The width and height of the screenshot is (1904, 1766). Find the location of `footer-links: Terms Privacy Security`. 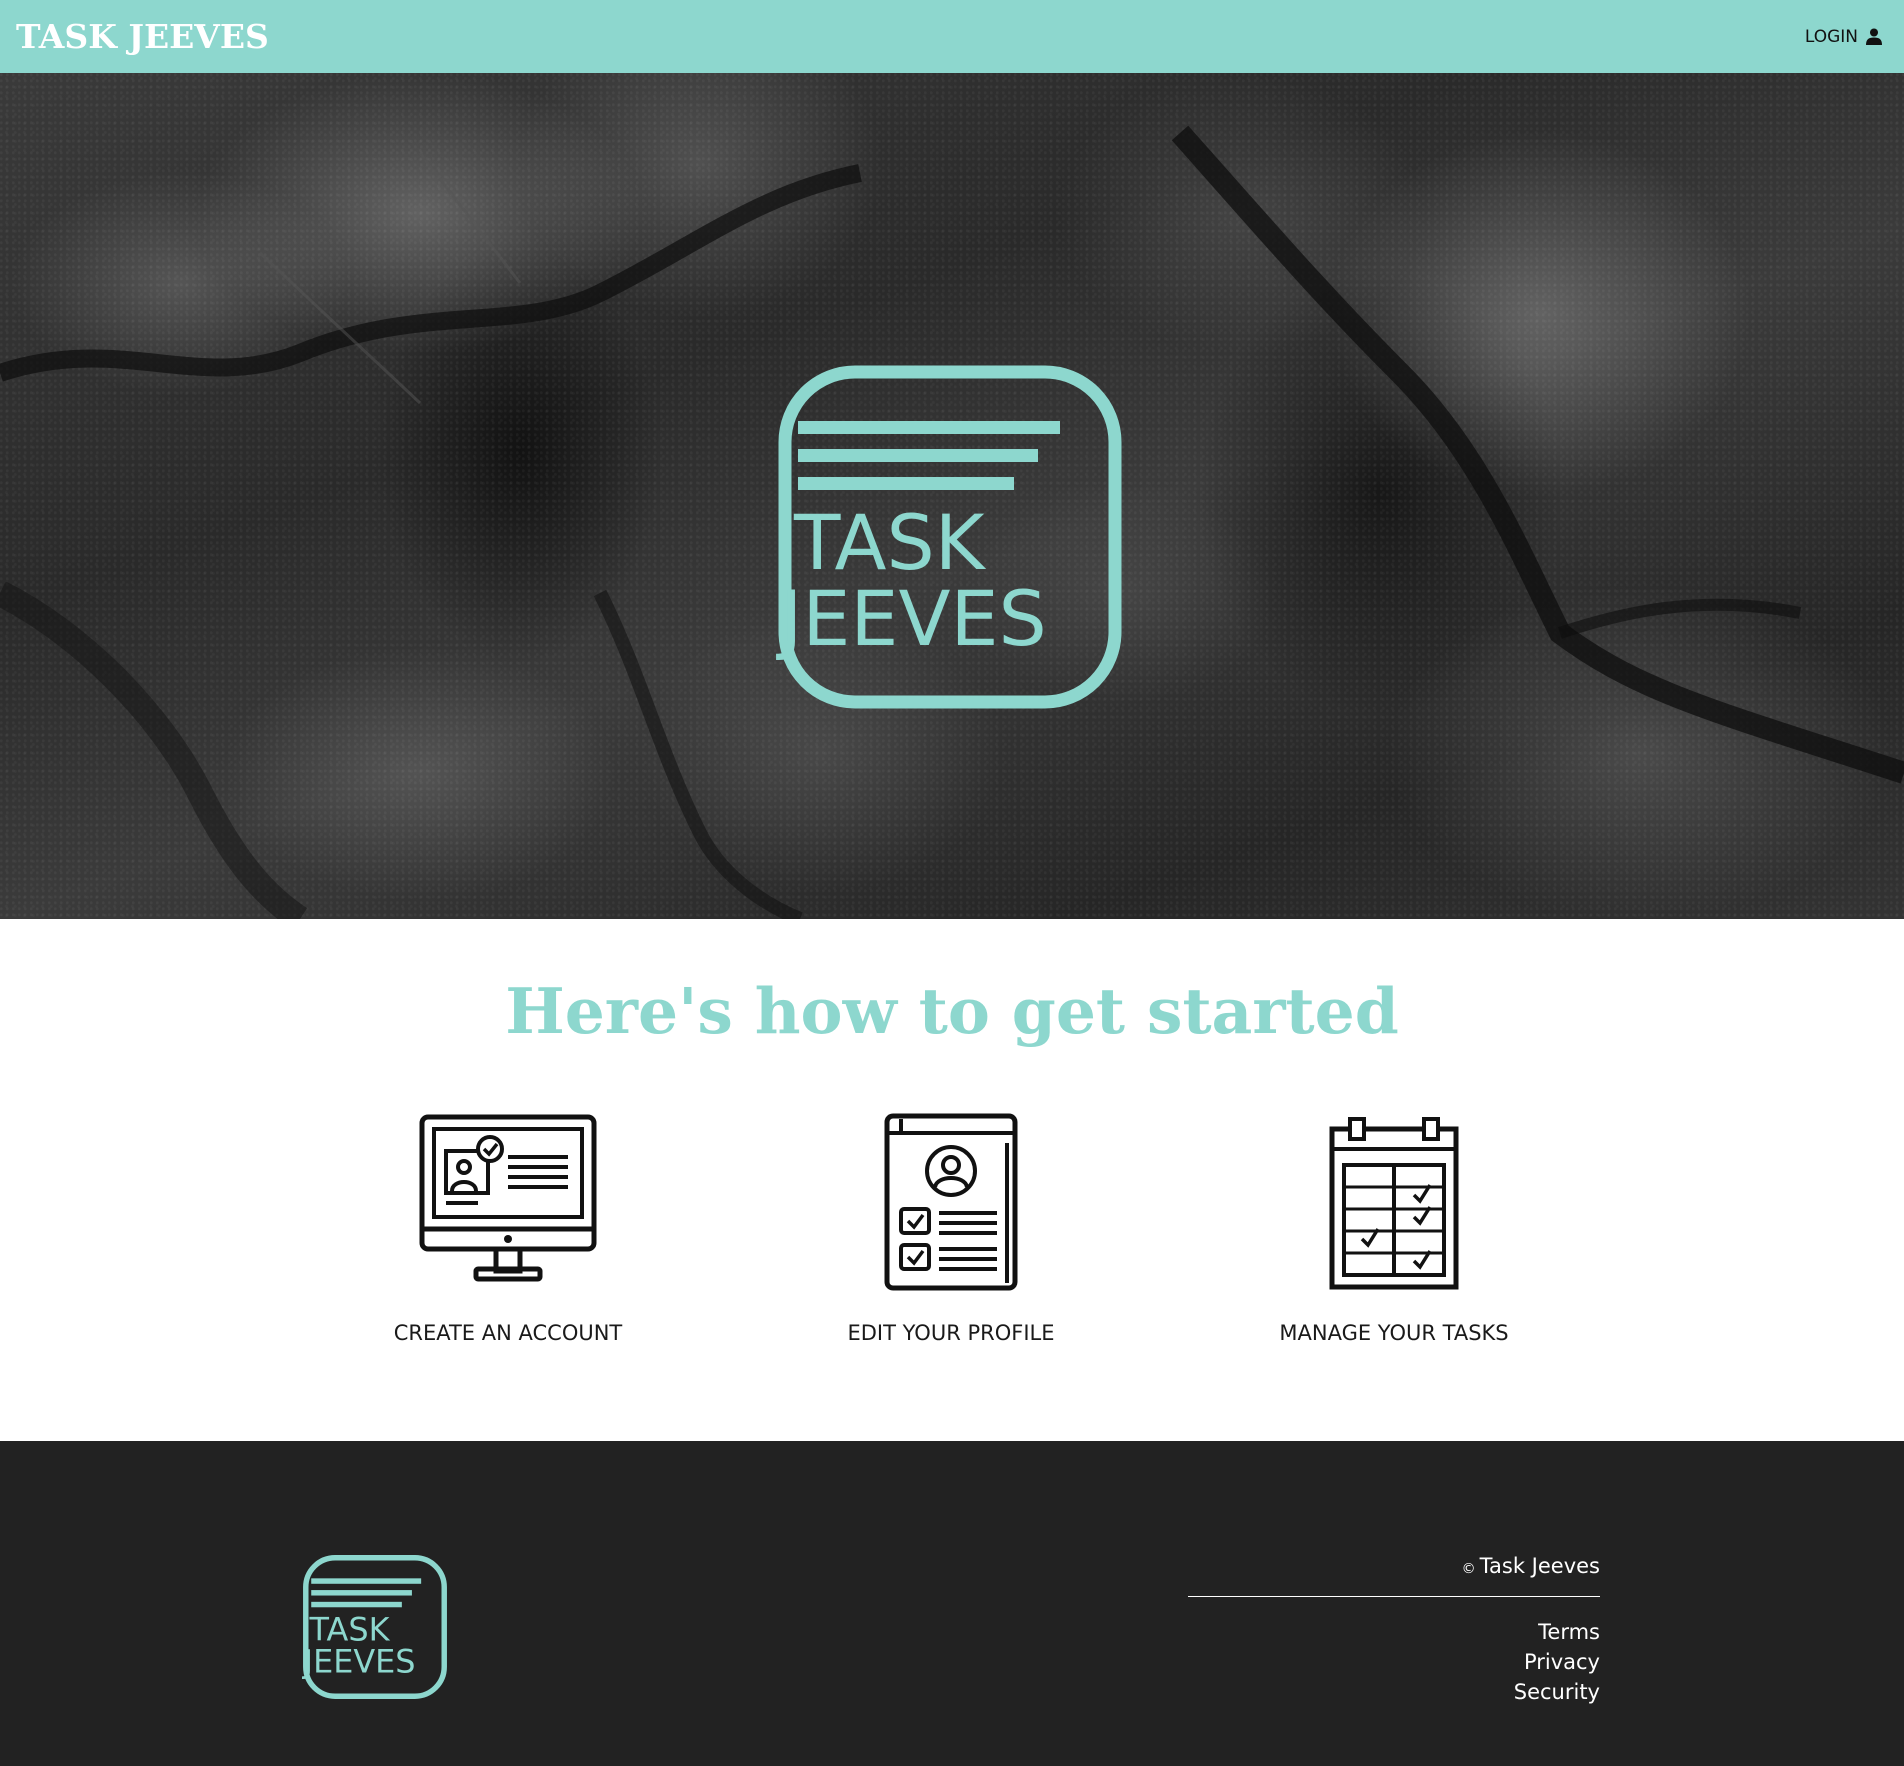

footer-links: Terms Privacy Security is located at coordinates (1394, 1662).